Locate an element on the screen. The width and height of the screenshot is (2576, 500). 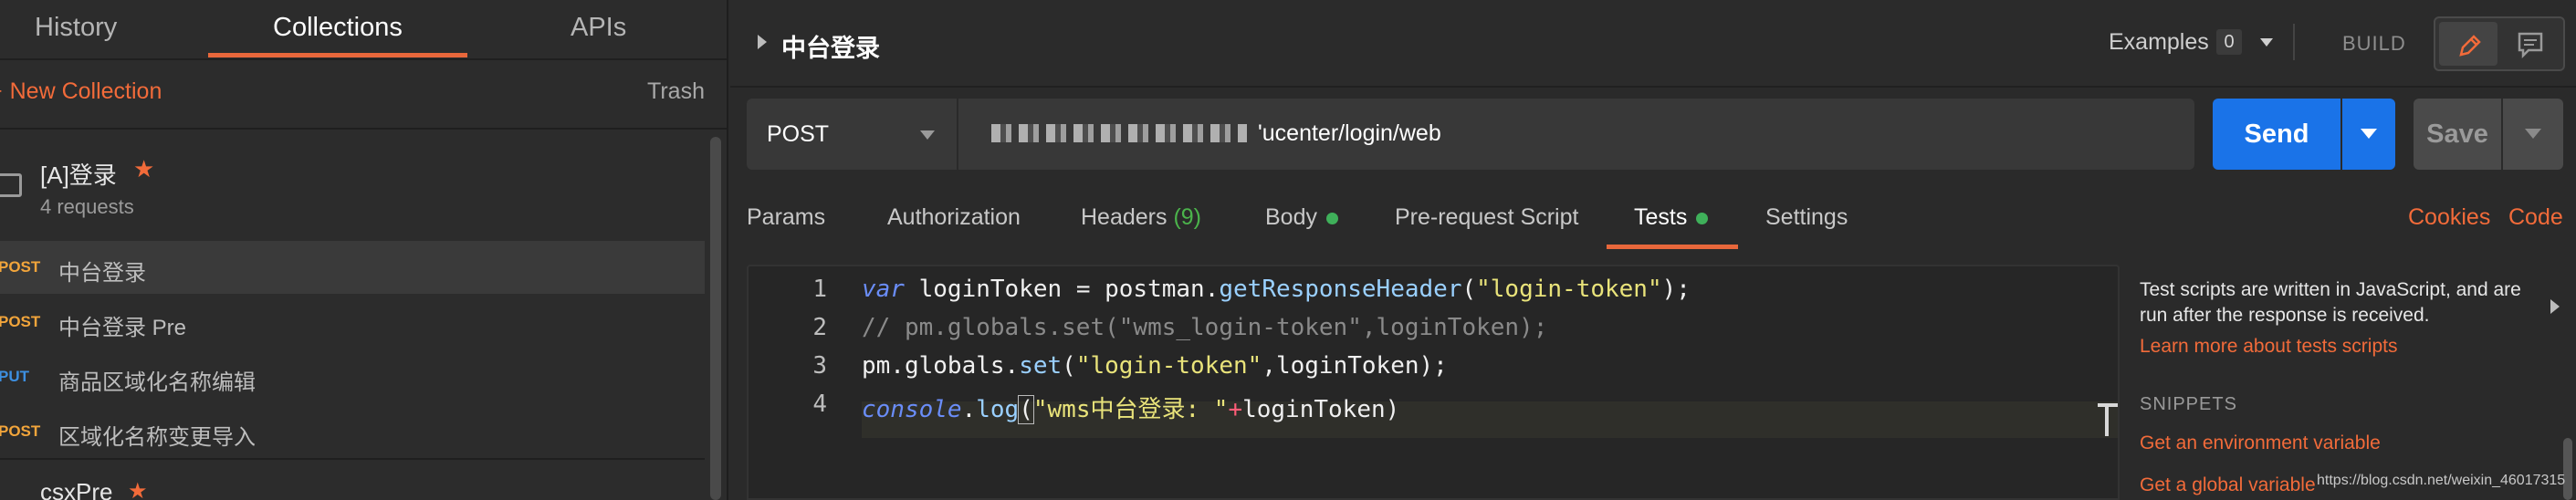
url-input: 'ucenter/login/web is located at coordinates (1349, 133).